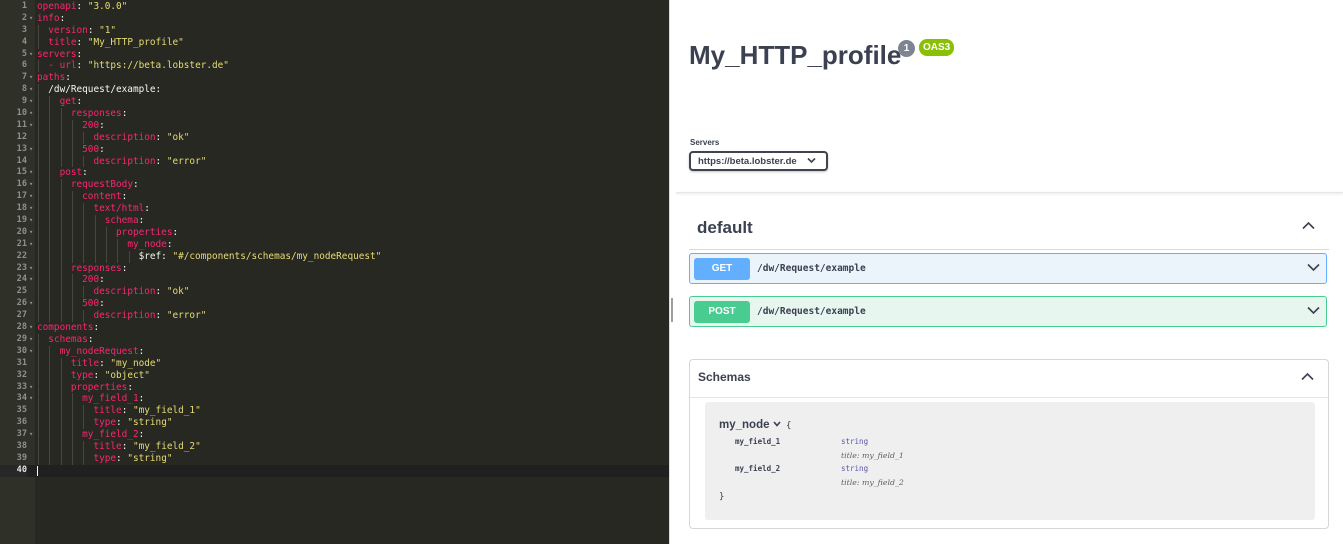 This screenshot has width=1343, height=544. What do you see at coordinates (334, 185) in the screenshot?
I see `code-line: 16 ▾ requestBody:` at bounding box center [334, 185].